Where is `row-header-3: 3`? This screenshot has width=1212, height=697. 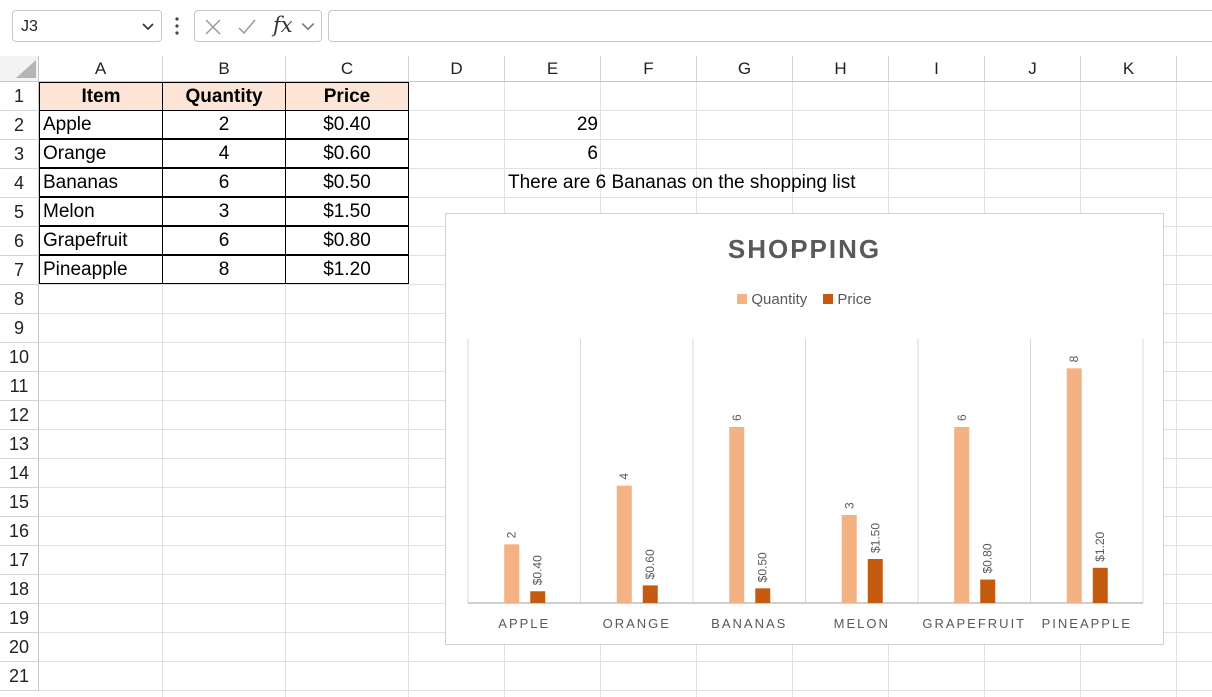 row-header-3: 3 is located at coordinates (19, 154).